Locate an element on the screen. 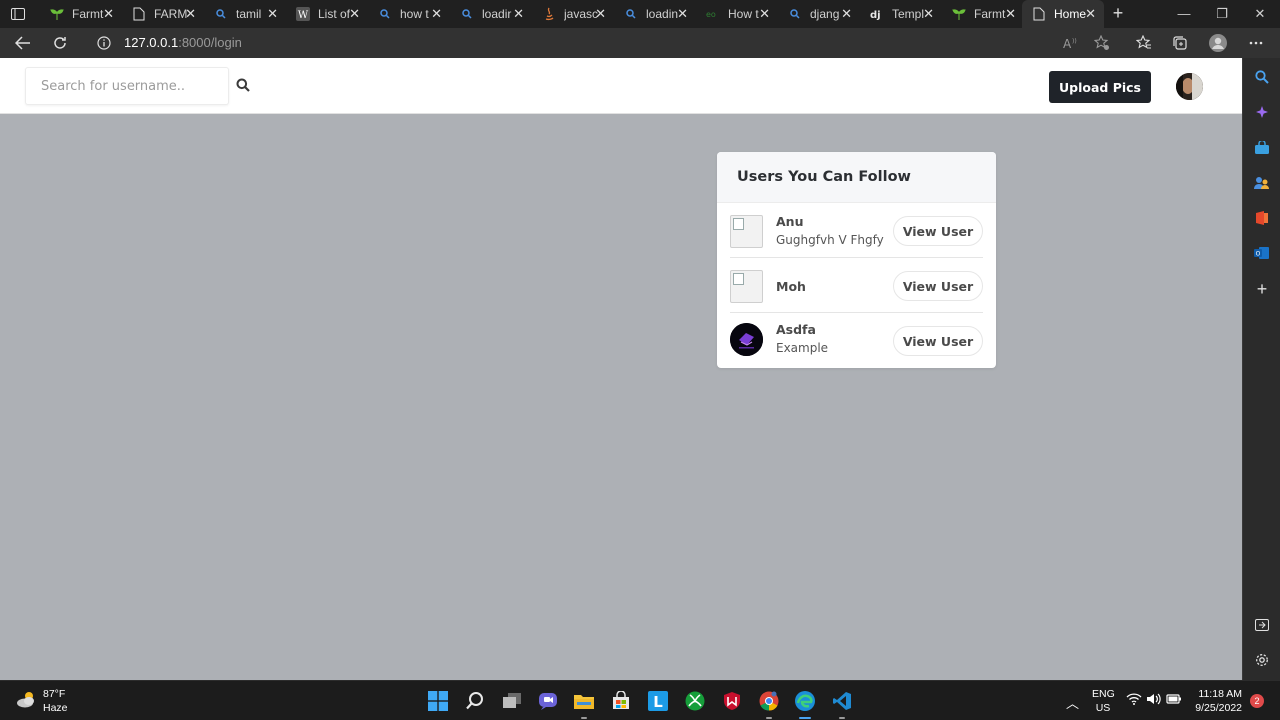 Image resolution: width=1280 pixels, height=720 pixels. site-icon: eo is located at coordinates (713, 14).